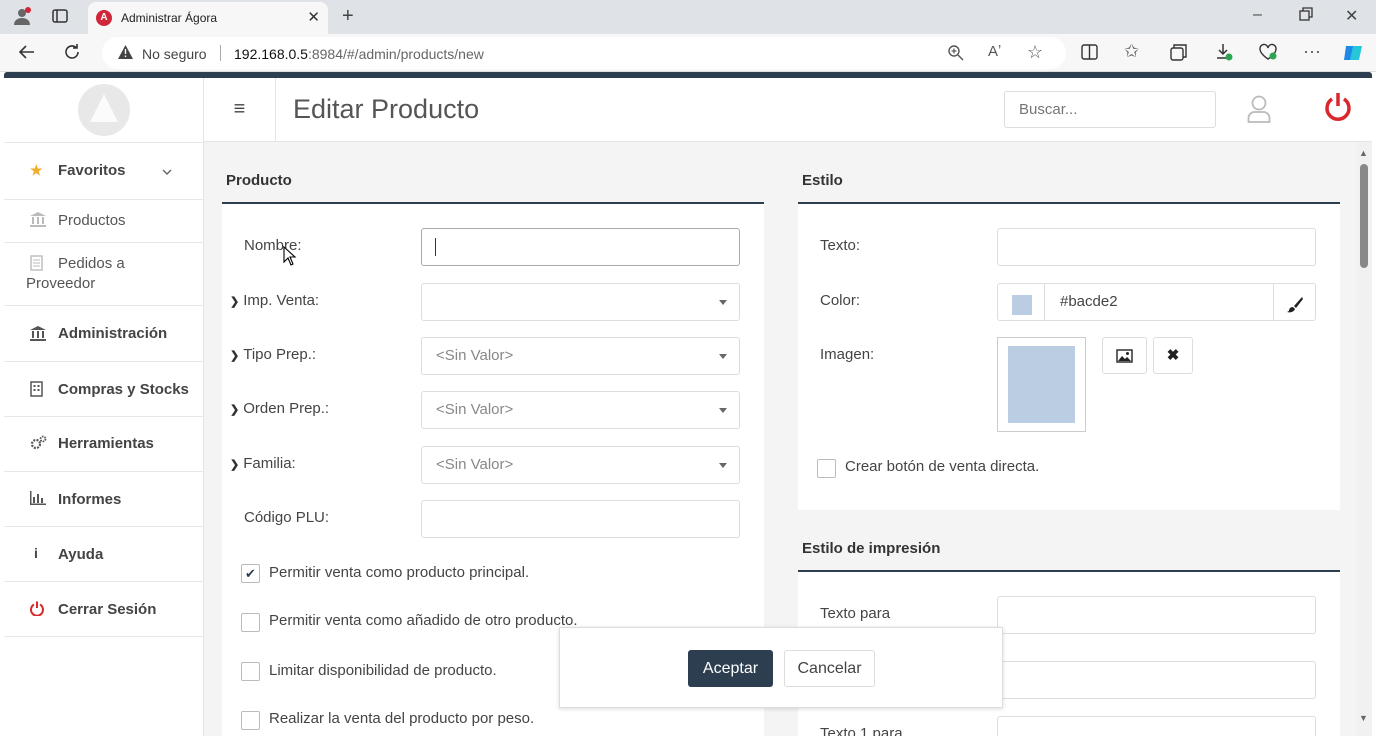 The height and width of the screenshot is (736, 1376). I want to click on app-logo, so click(104, 110).